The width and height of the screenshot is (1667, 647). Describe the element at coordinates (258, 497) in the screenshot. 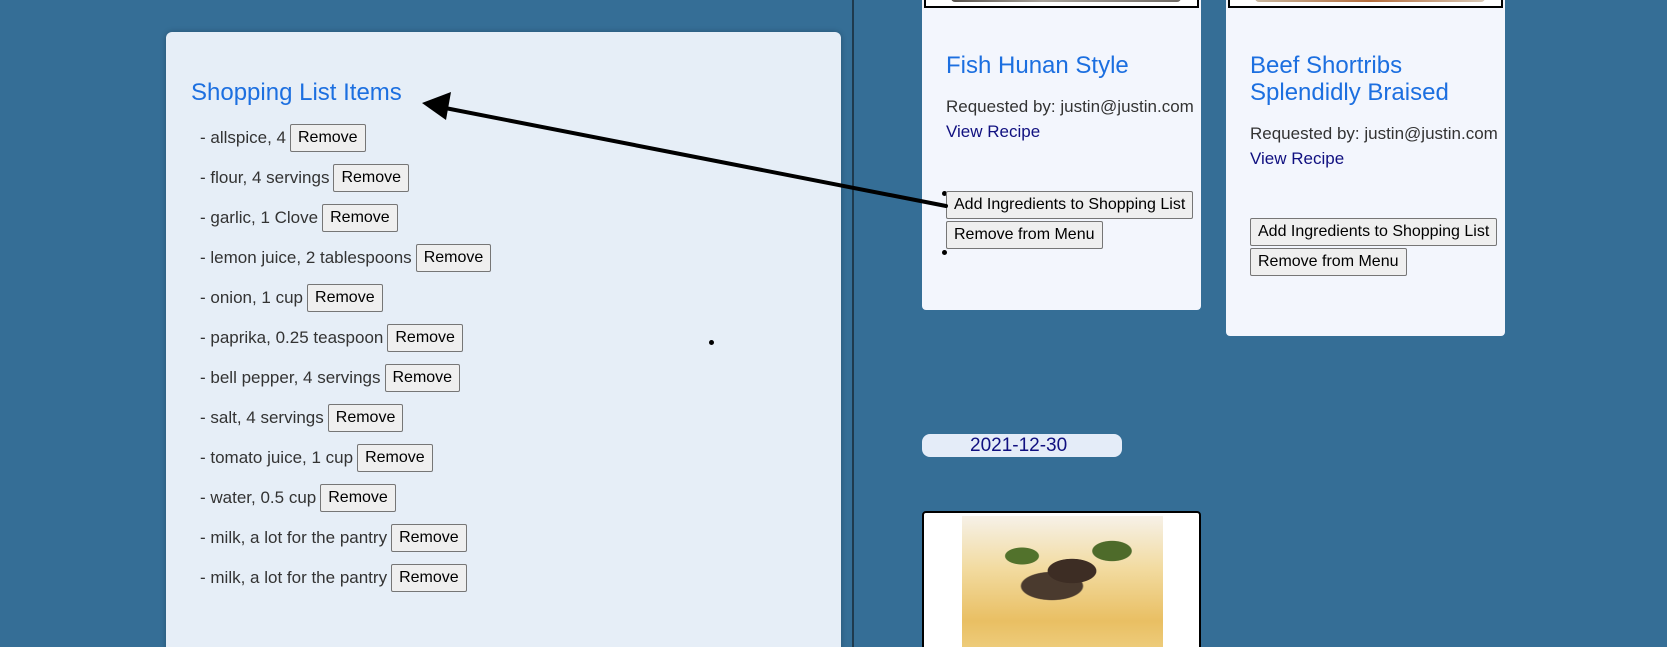

I see `shopping-item-text: - water, 0.5 cup` at that location.